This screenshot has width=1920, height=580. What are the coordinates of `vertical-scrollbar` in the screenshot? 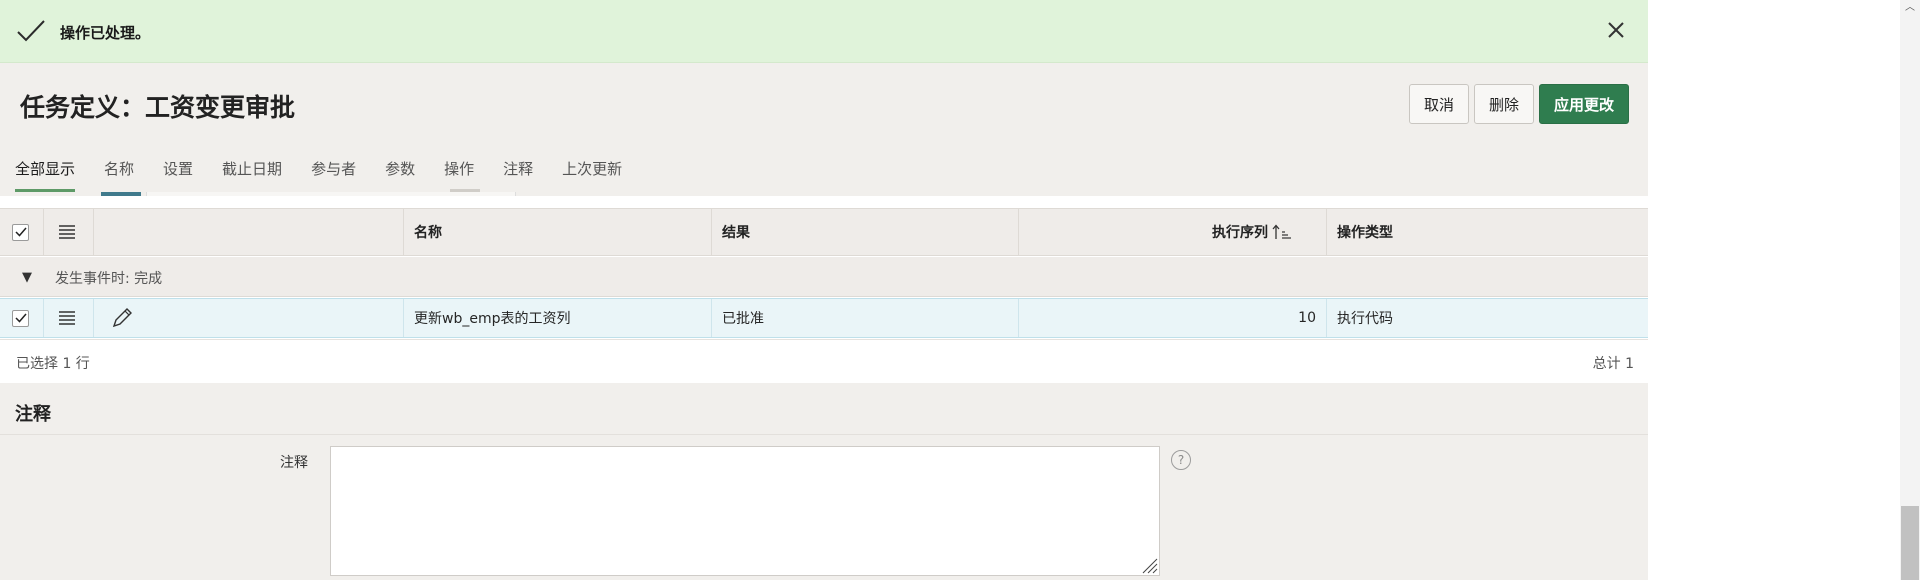 It's located at (1910, 290).